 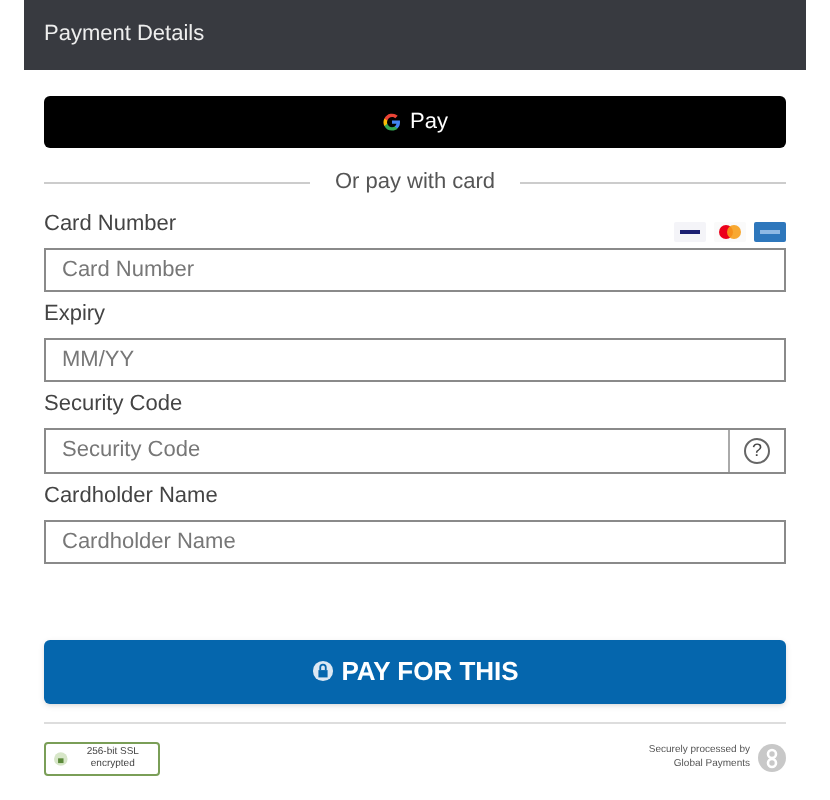 I want to click on input-field: Card Number, so click(x=415, y=269).